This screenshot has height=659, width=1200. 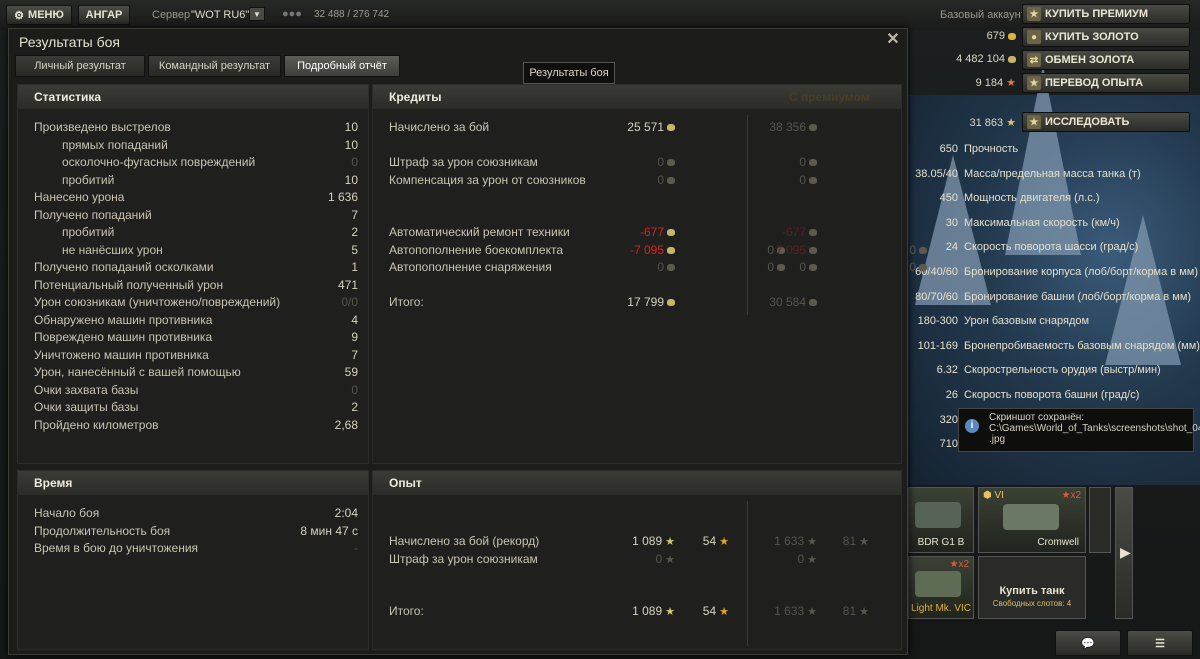 I want to click on tank-count: ★x2, so click(x=1071, y=495).